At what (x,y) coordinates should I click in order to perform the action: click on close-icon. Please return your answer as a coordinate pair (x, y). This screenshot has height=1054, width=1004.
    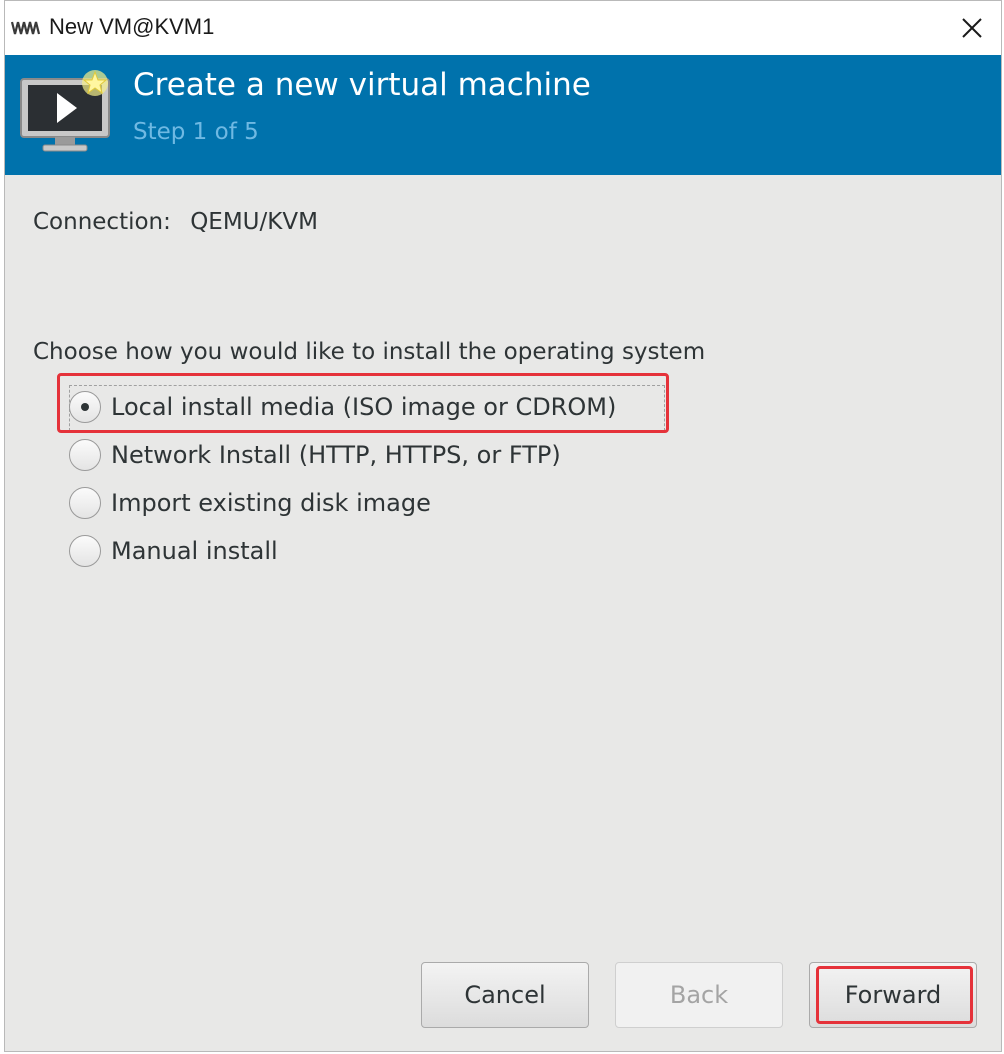
    Looking at the image, I should click on (972, 28).